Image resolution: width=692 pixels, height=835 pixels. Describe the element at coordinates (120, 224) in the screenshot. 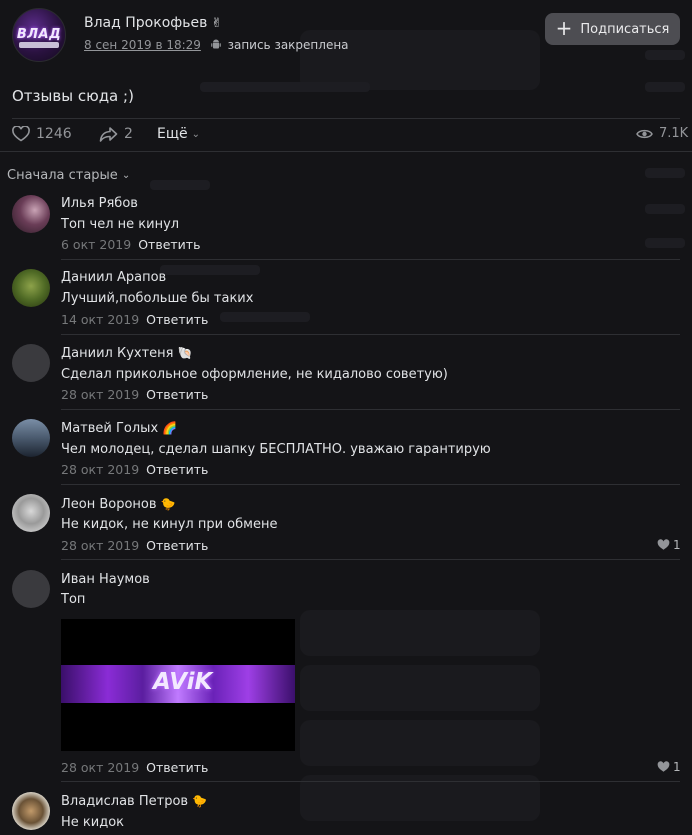

I see `comment-text: Топ чел не кинул` at that location.